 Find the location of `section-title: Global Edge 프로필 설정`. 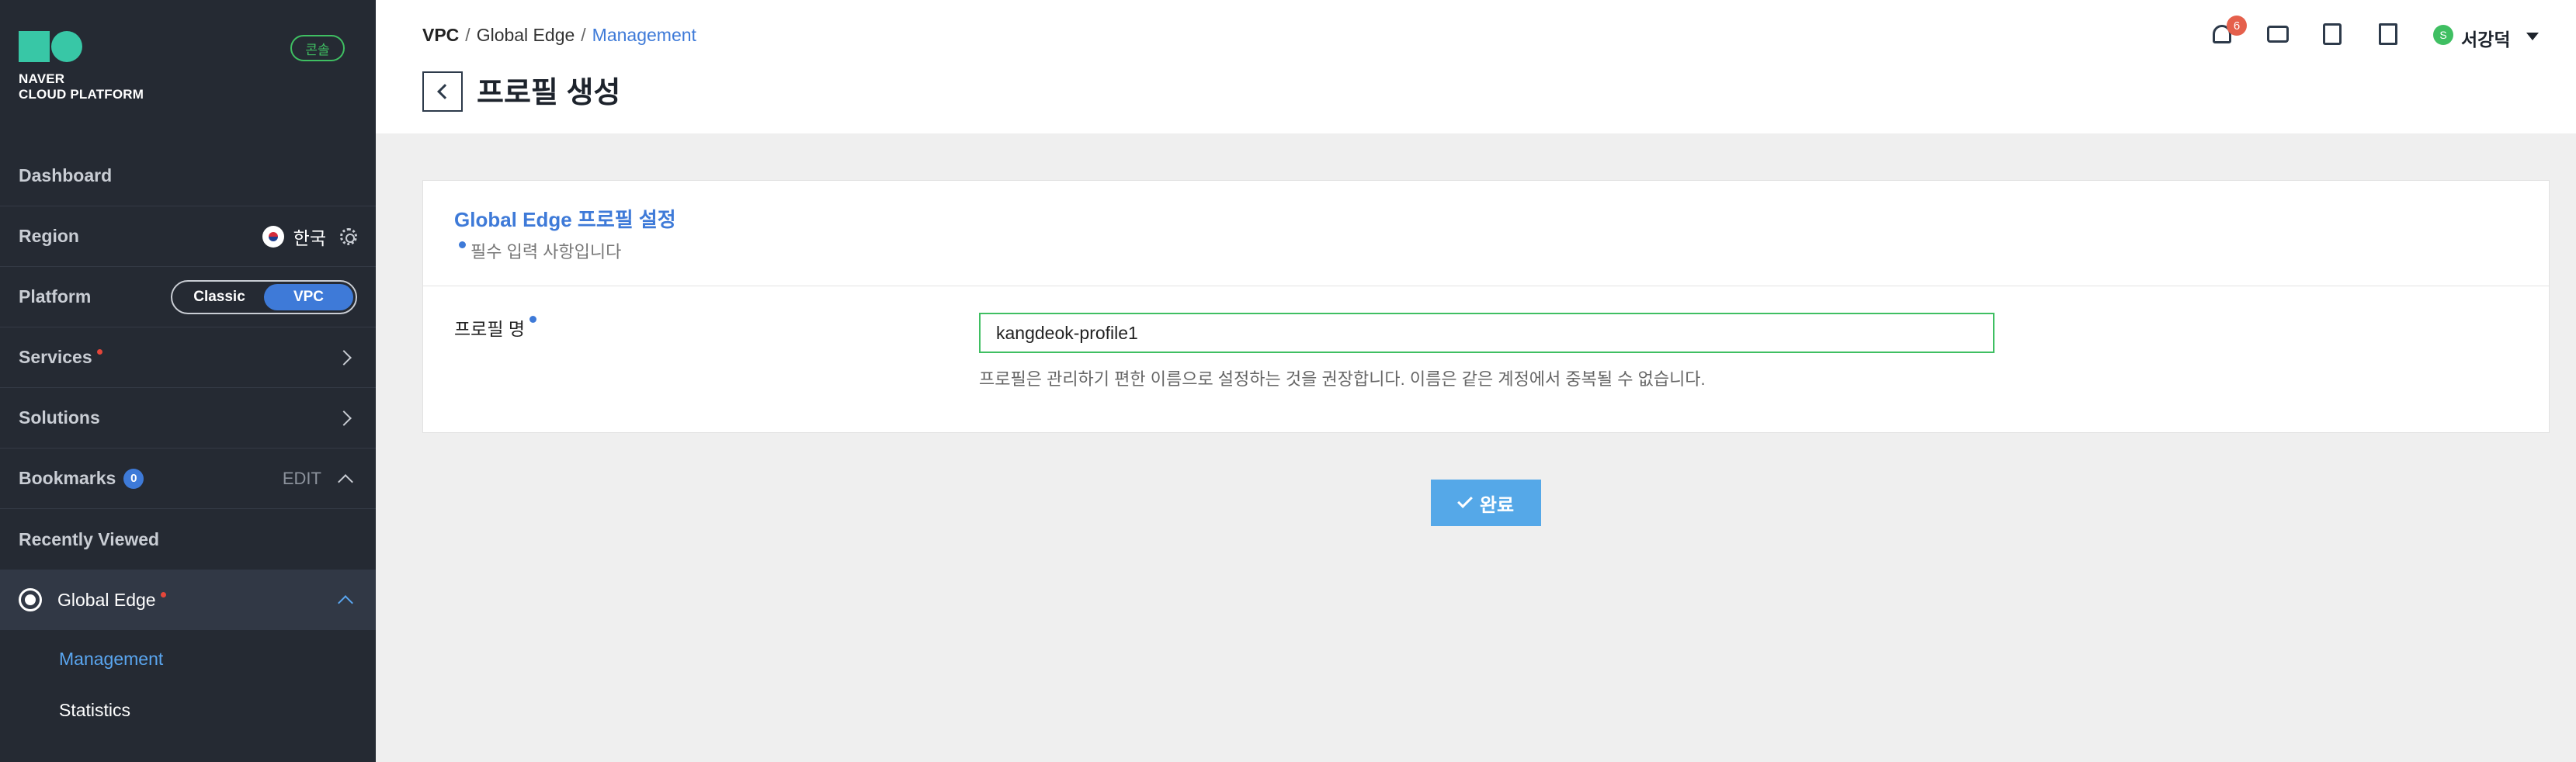

section-title: Global Edge 프로필 설정 is located at coordinates (565, 220).